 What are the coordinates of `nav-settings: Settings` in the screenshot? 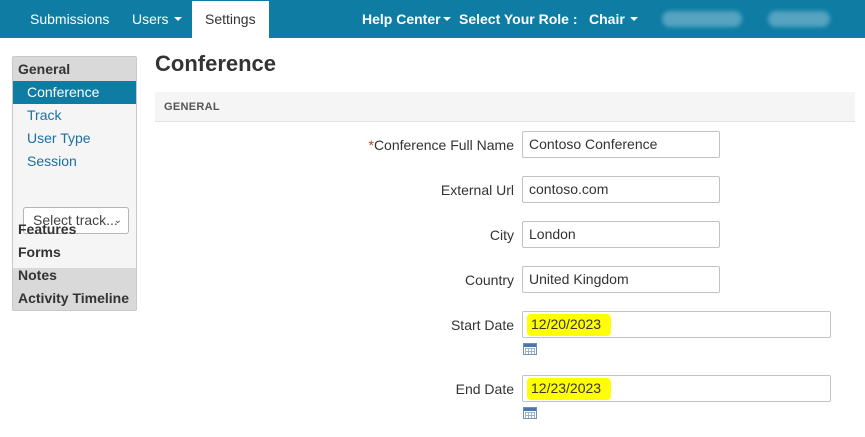 It's located at (230, 19).